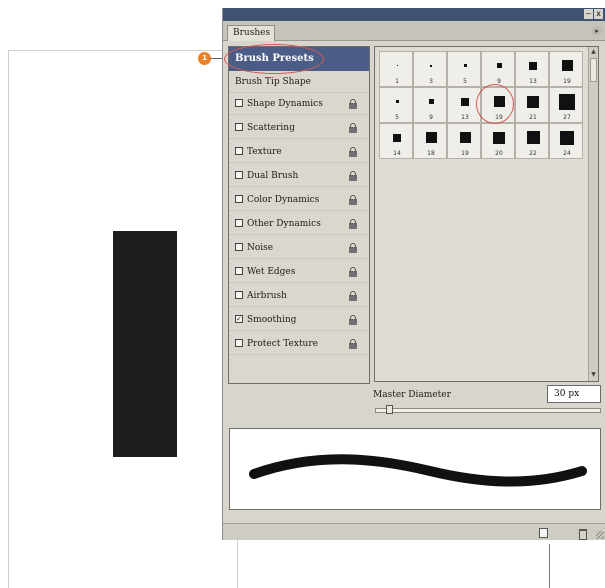 Image resolution: width=605 pixels, height=588 pixels. I want to click on brush-preset: 1, so click(396, 69).